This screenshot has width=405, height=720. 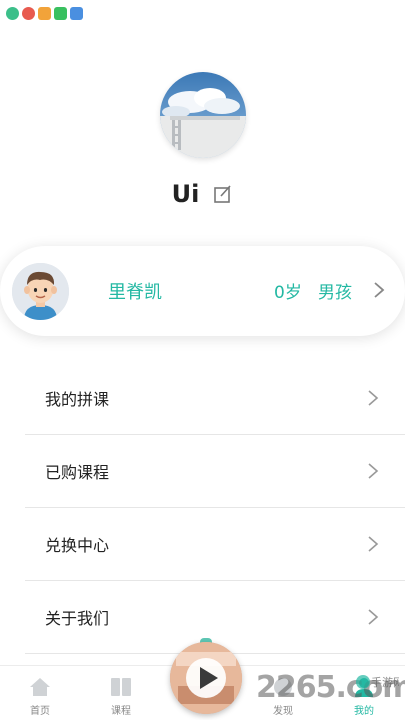 I want to click on tab-label: 课程, so click(x=121, y=711).